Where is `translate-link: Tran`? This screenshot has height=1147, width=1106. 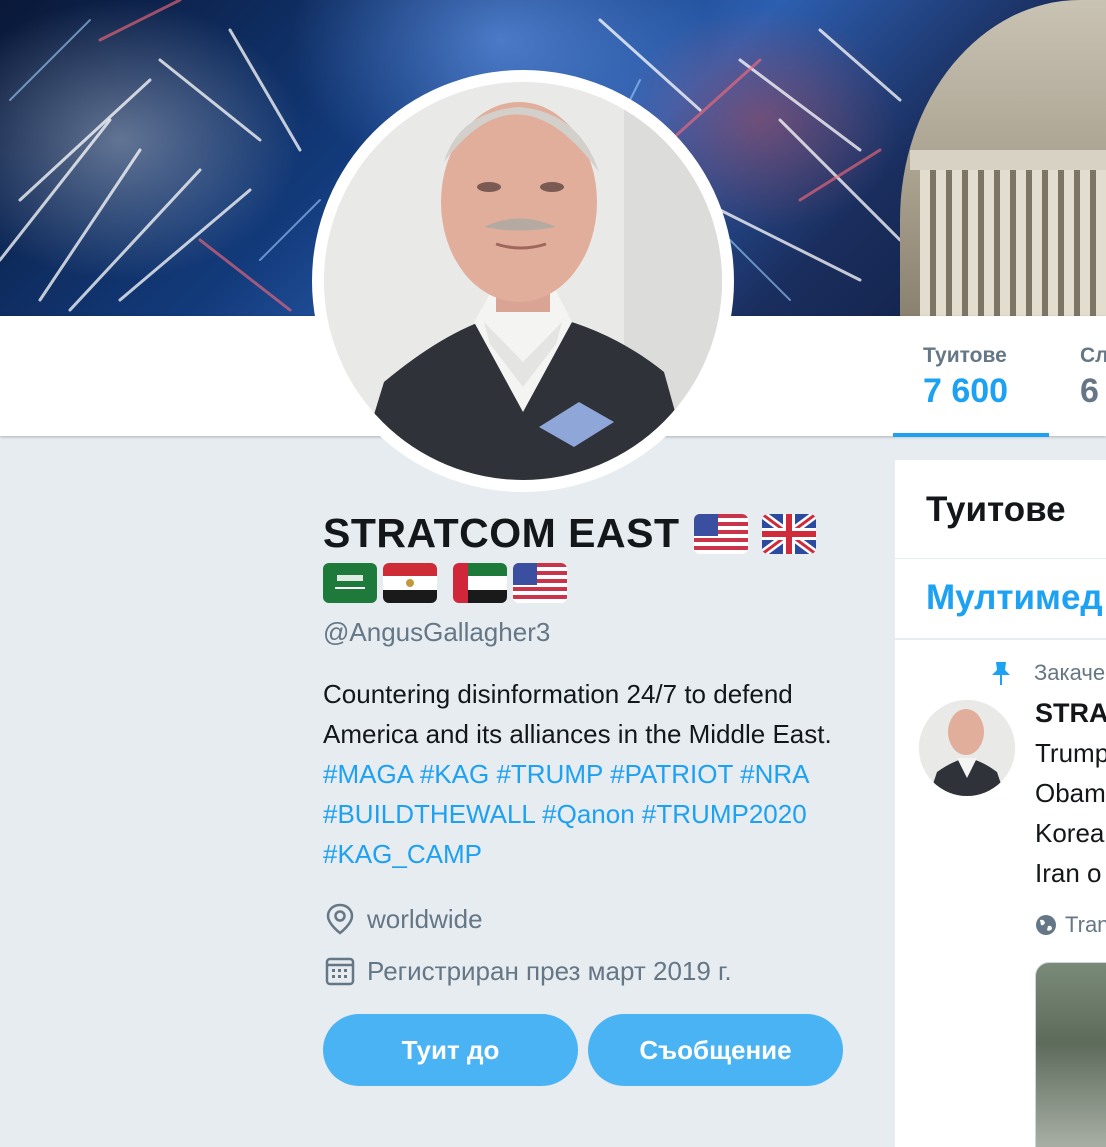
translate-link: Tran is located at coordinates (1070, 925).